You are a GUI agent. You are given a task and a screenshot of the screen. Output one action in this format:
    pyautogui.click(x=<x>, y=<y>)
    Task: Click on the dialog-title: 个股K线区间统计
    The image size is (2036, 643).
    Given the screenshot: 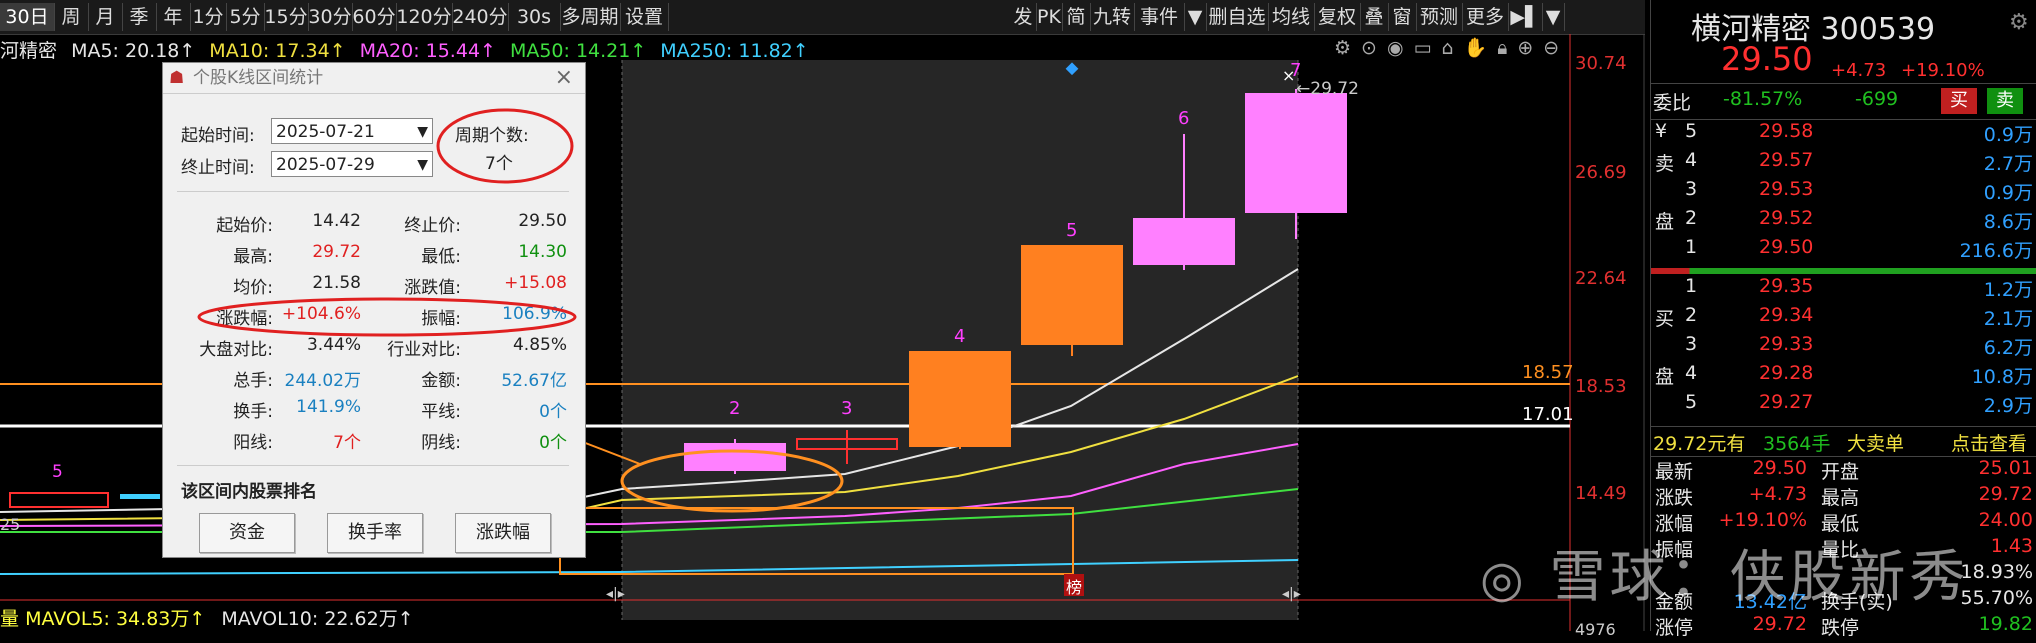 What is the action you would take?
    pyautogui.click(x=258, y=78)
    